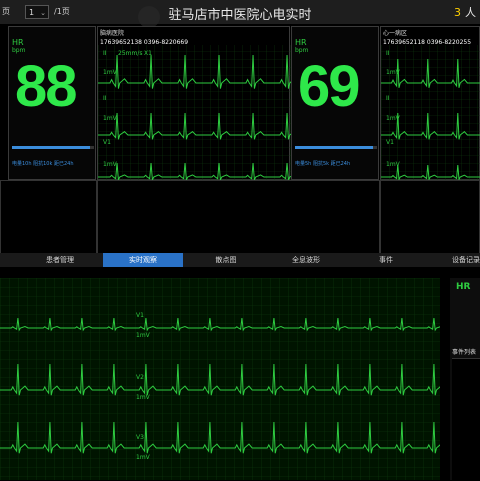  I want to click on side-hr-label: HR, so click(463, 287).